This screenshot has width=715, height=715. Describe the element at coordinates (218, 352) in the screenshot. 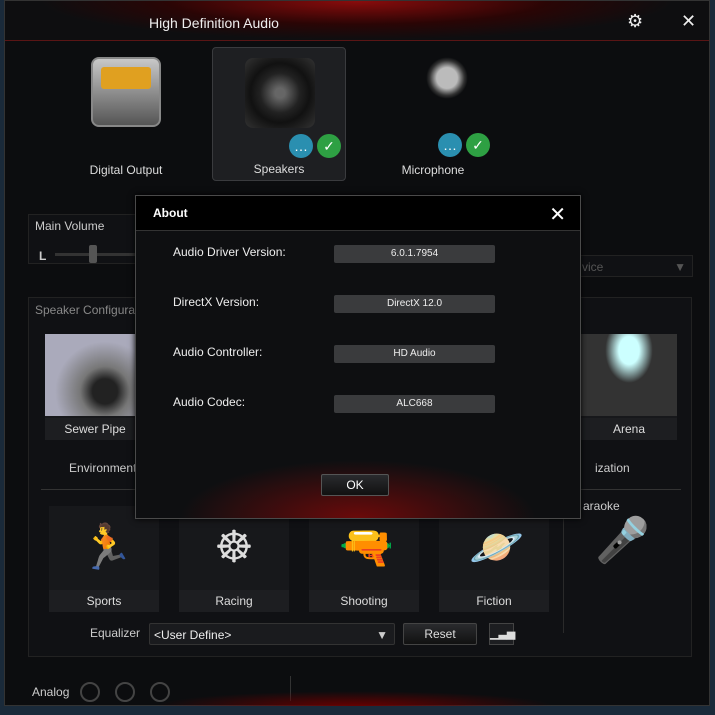

I see `audio-controller-label: Audio Controller:` at that location.